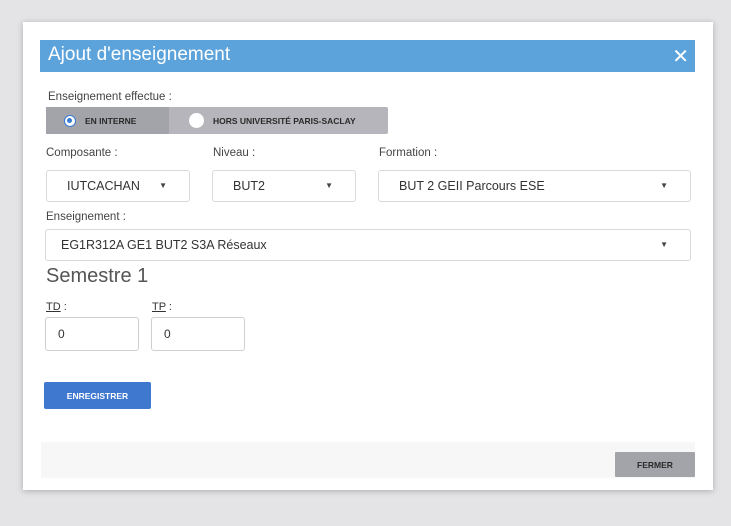 The width and height of the screenshot is (731, 526). What do you see at coordinates (63, 307) in the screenshot?
I see `td-label-suffix: :` at bounding box center [63, 307].